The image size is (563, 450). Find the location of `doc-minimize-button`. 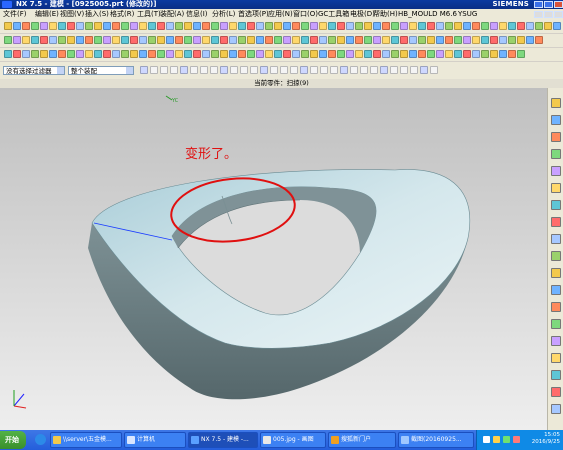

doc-minimize-button is located at coordinates (538, 14).